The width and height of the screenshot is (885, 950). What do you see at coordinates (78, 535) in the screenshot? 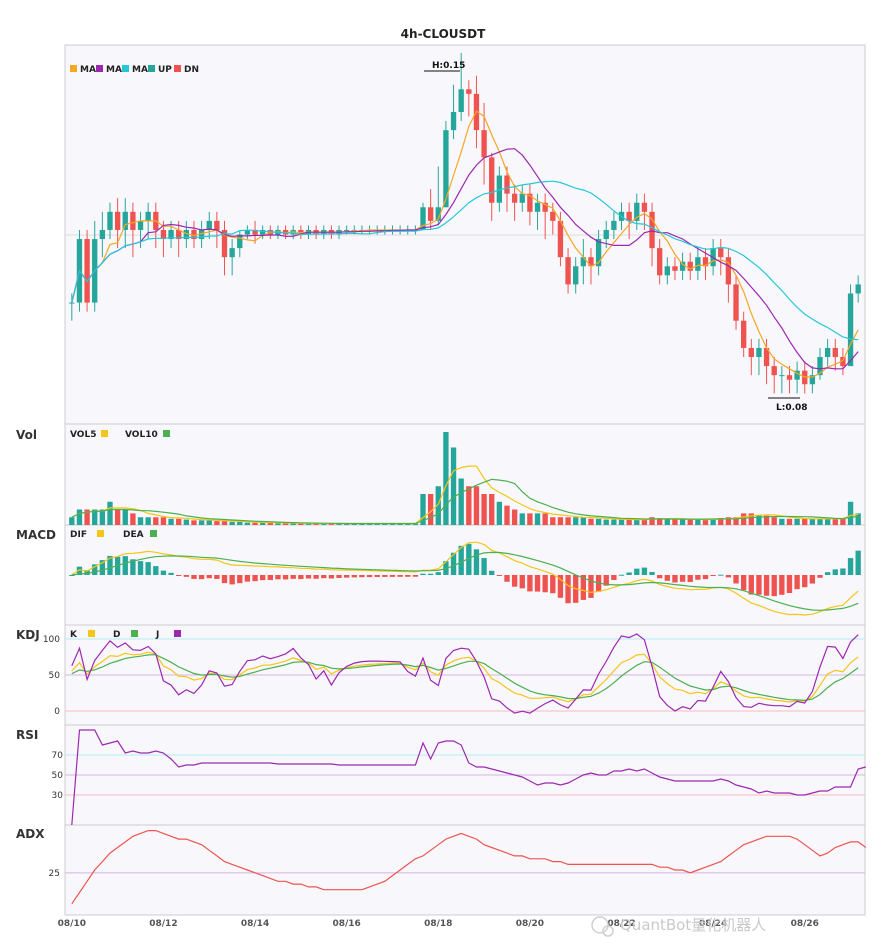
I see `macd-legend-label: DIF` at bounding box center [78, 535].